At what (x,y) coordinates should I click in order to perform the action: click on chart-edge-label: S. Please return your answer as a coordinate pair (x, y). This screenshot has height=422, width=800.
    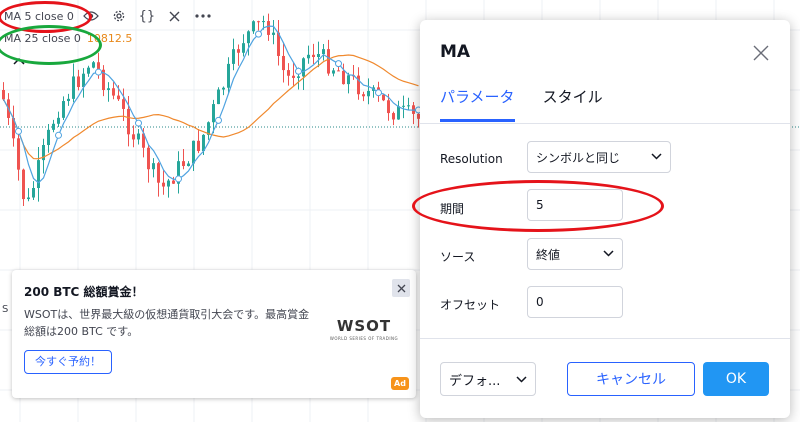
    Looking at the image, I should click on (5, 309).